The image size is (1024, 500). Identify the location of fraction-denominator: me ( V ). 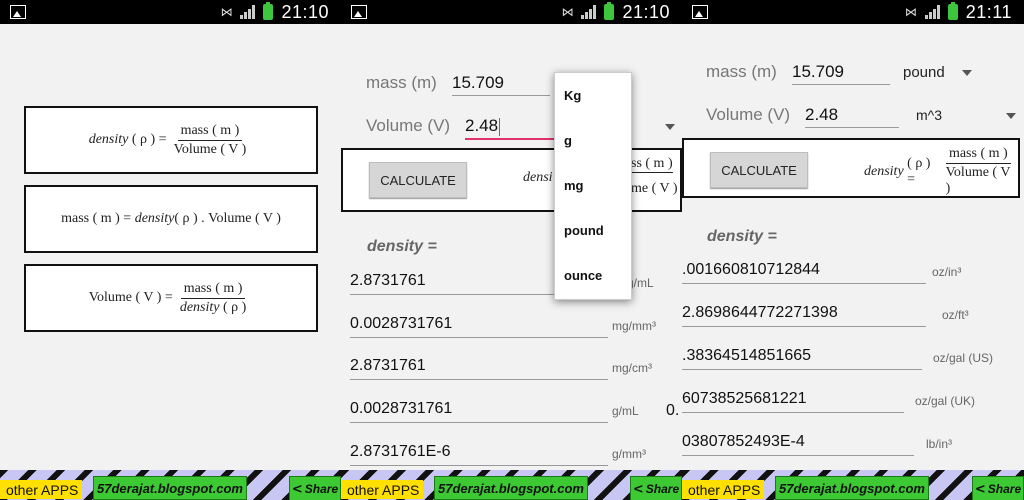
(654, 188).